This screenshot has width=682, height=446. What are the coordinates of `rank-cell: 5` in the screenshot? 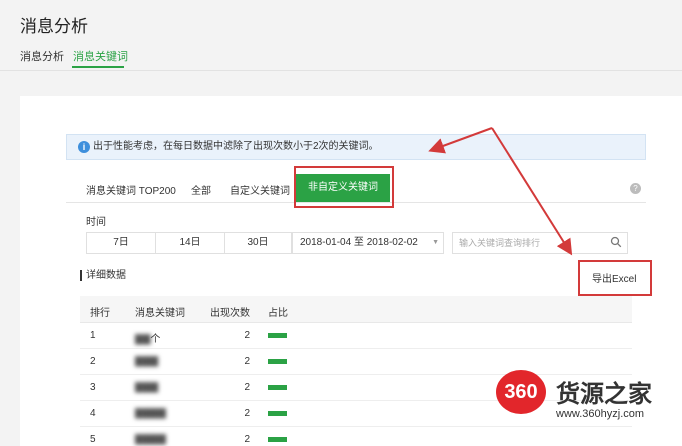 It's located at (93, 439).